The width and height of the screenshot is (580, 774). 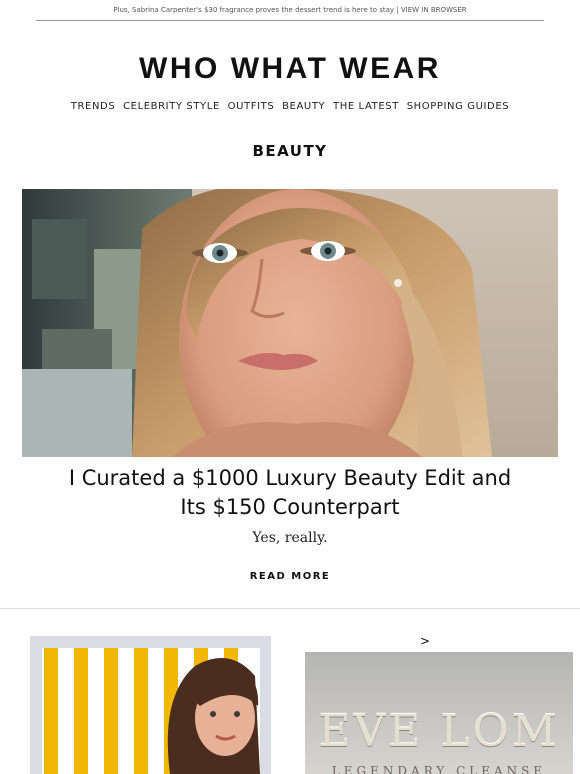 What do you see at coordinates (303, 106) in the screenshot?
I see `nav-item-beauty: BEAUTY` at bounding box center [303, 106].